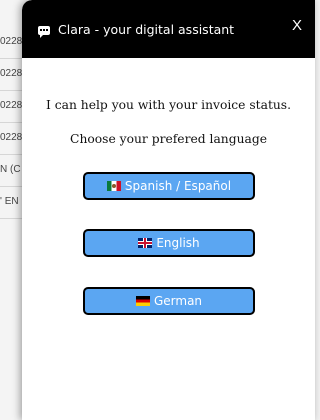  Describe the element at coordinates (142, 301) in the screenshot. I see `germany-flag-icon` at that location.